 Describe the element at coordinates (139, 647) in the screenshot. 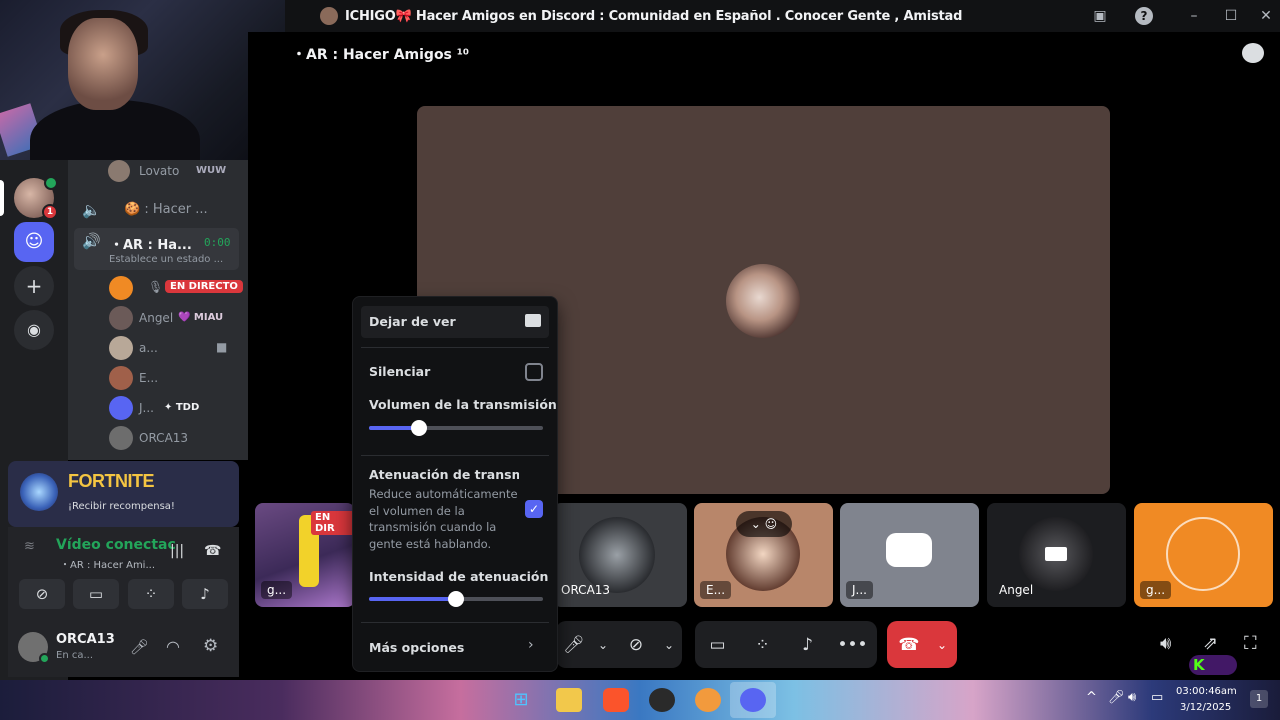

I see `mic-icon: 🎤︎` at that location.